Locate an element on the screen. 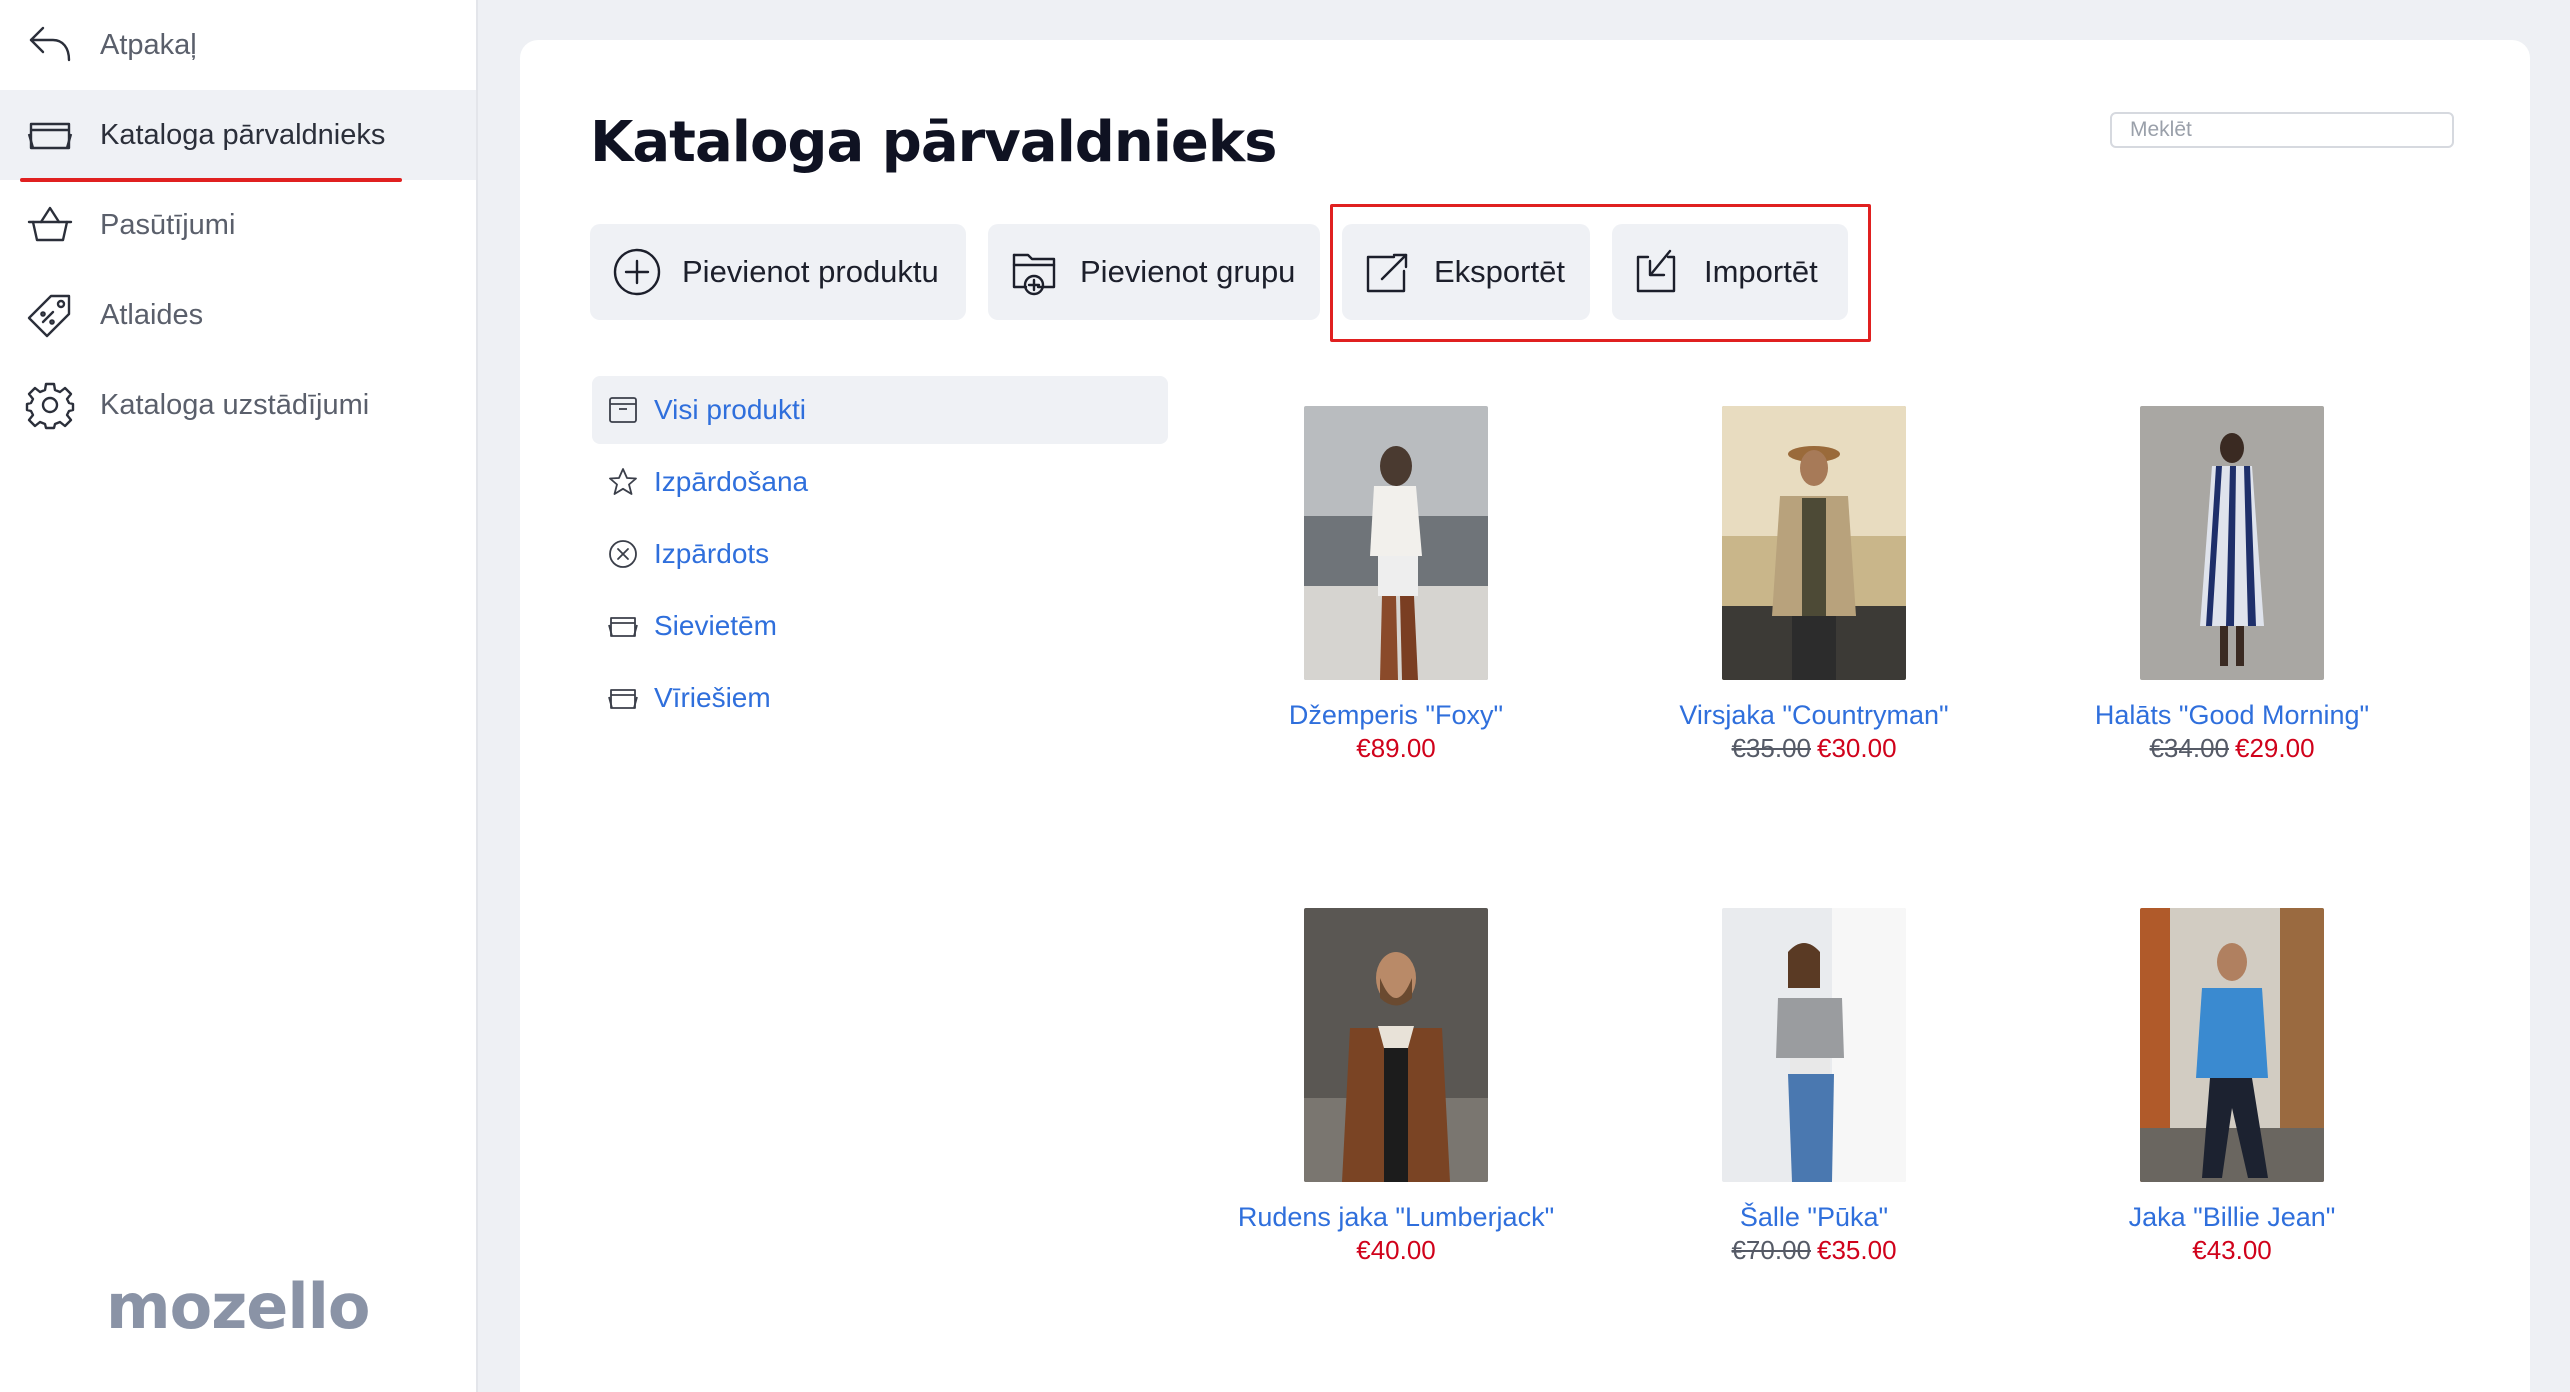  circle-x-icon is located at coordinates (623, 554).